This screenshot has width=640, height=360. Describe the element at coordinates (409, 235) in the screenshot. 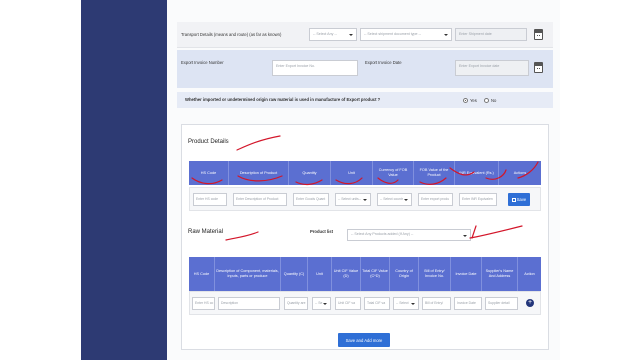

I see `product-list-select: -- Select Any Products added (If Any) --` at that location.